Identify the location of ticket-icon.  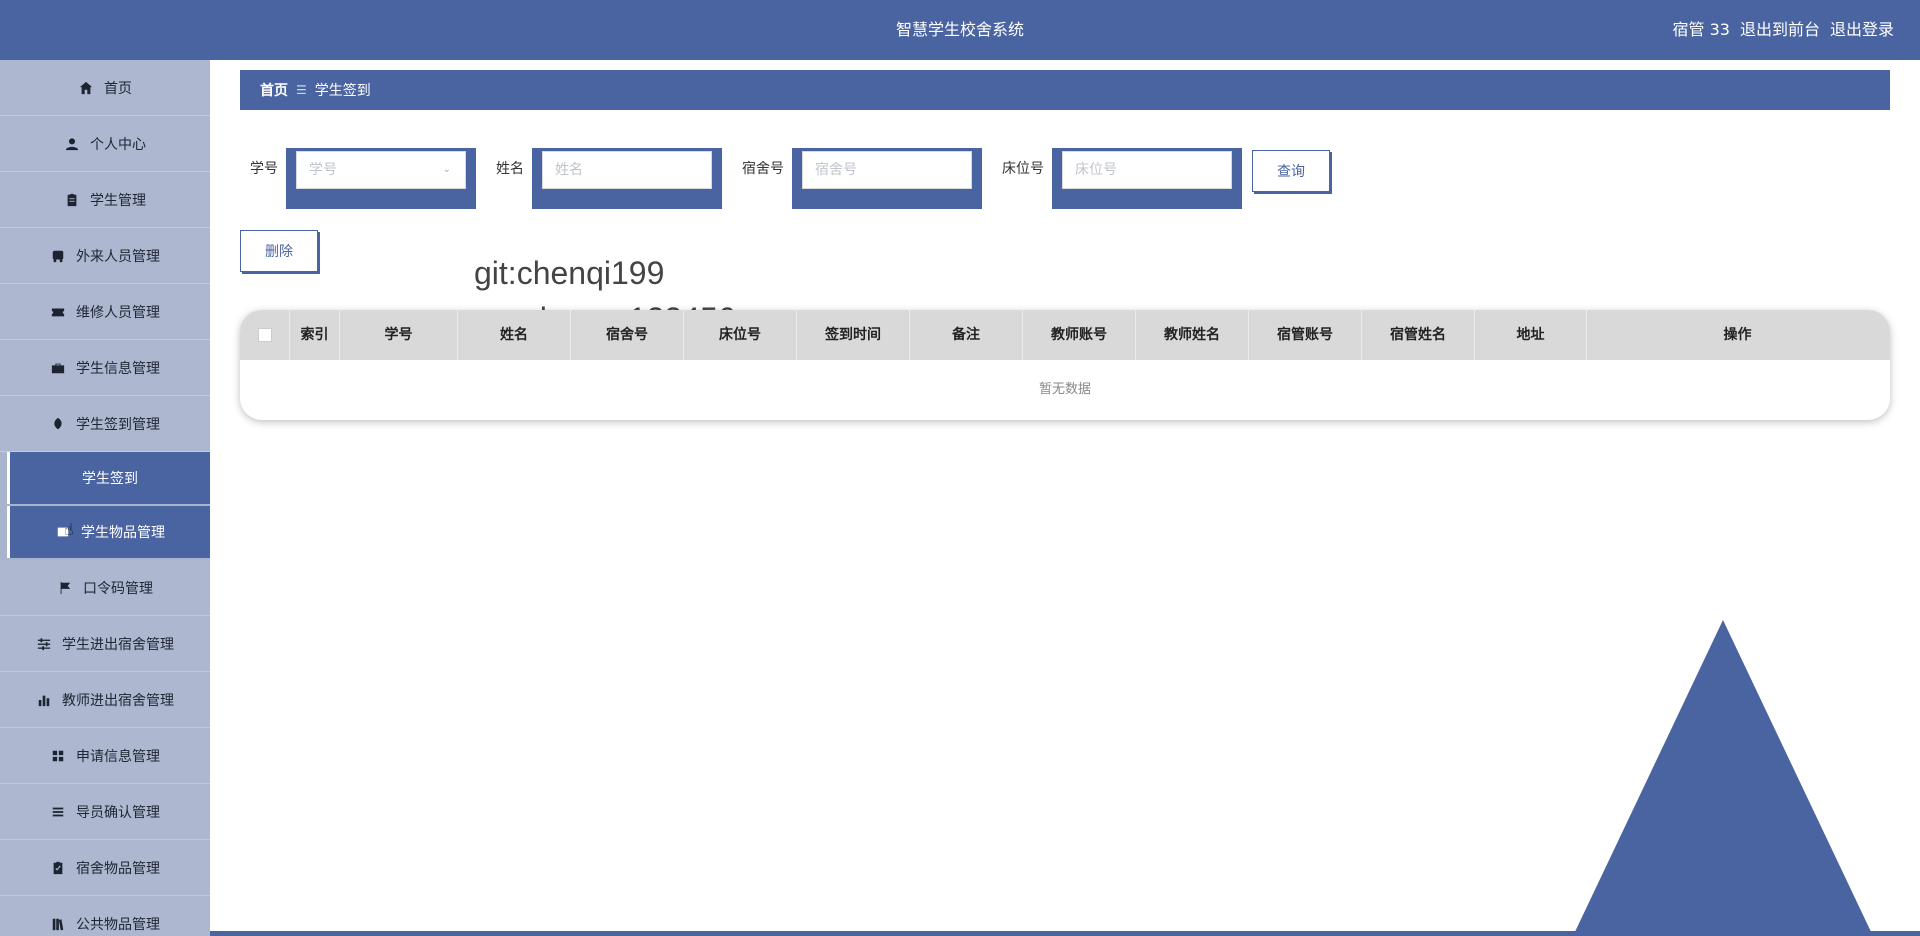
(58, 312).